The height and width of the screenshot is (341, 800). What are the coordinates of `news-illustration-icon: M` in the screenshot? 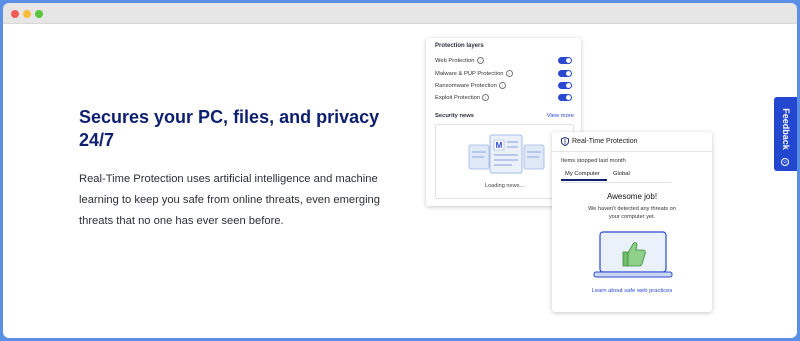 It's located at (506, 154).